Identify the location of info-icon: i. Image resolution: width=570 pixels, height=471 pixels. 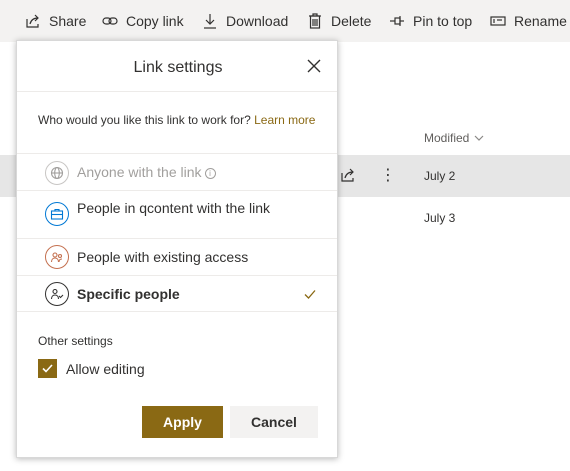
(210, 173).